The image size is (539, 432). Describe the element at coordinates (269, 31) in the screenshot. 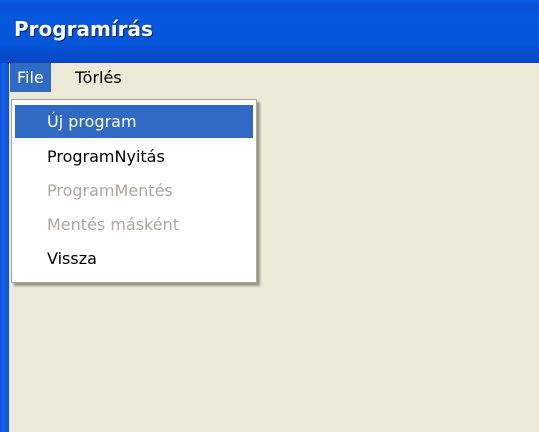

I see `title-bar: Programírás` at that location.